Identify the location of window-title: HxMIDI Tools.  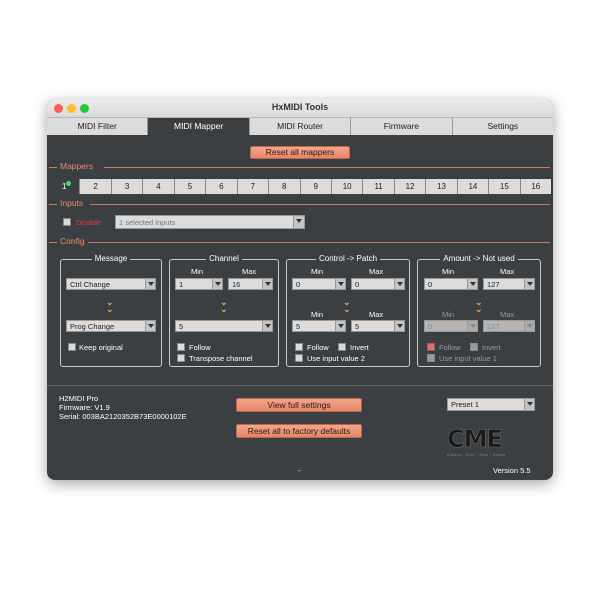
(300, 107).